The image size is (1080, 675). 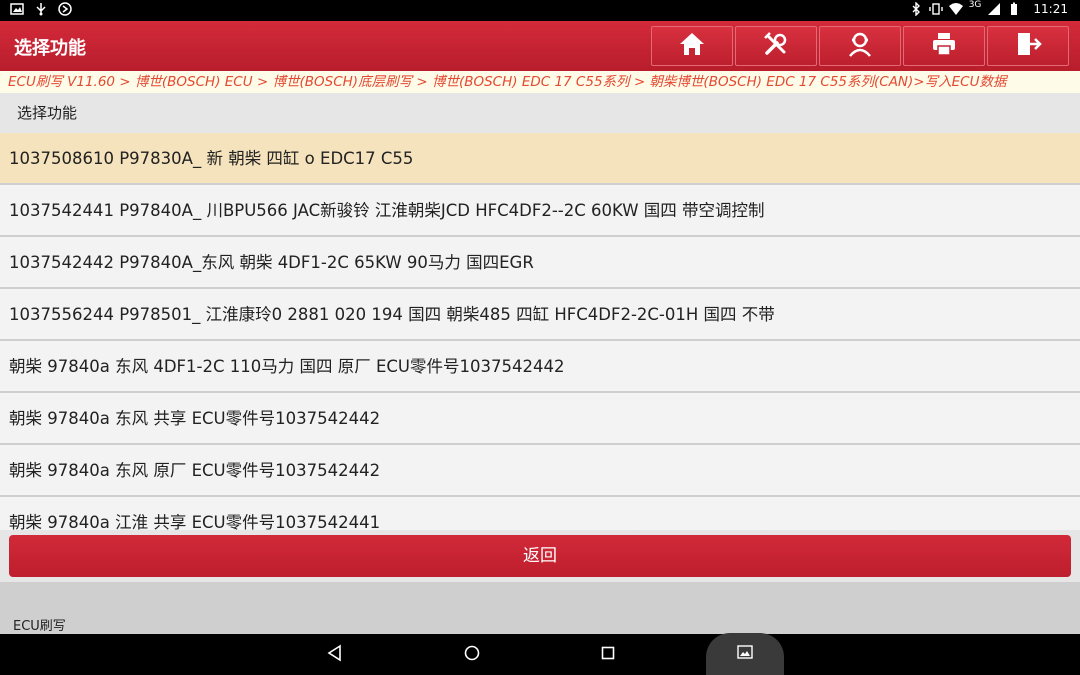 I want to click on image-icon, so click(x=745, y=654).